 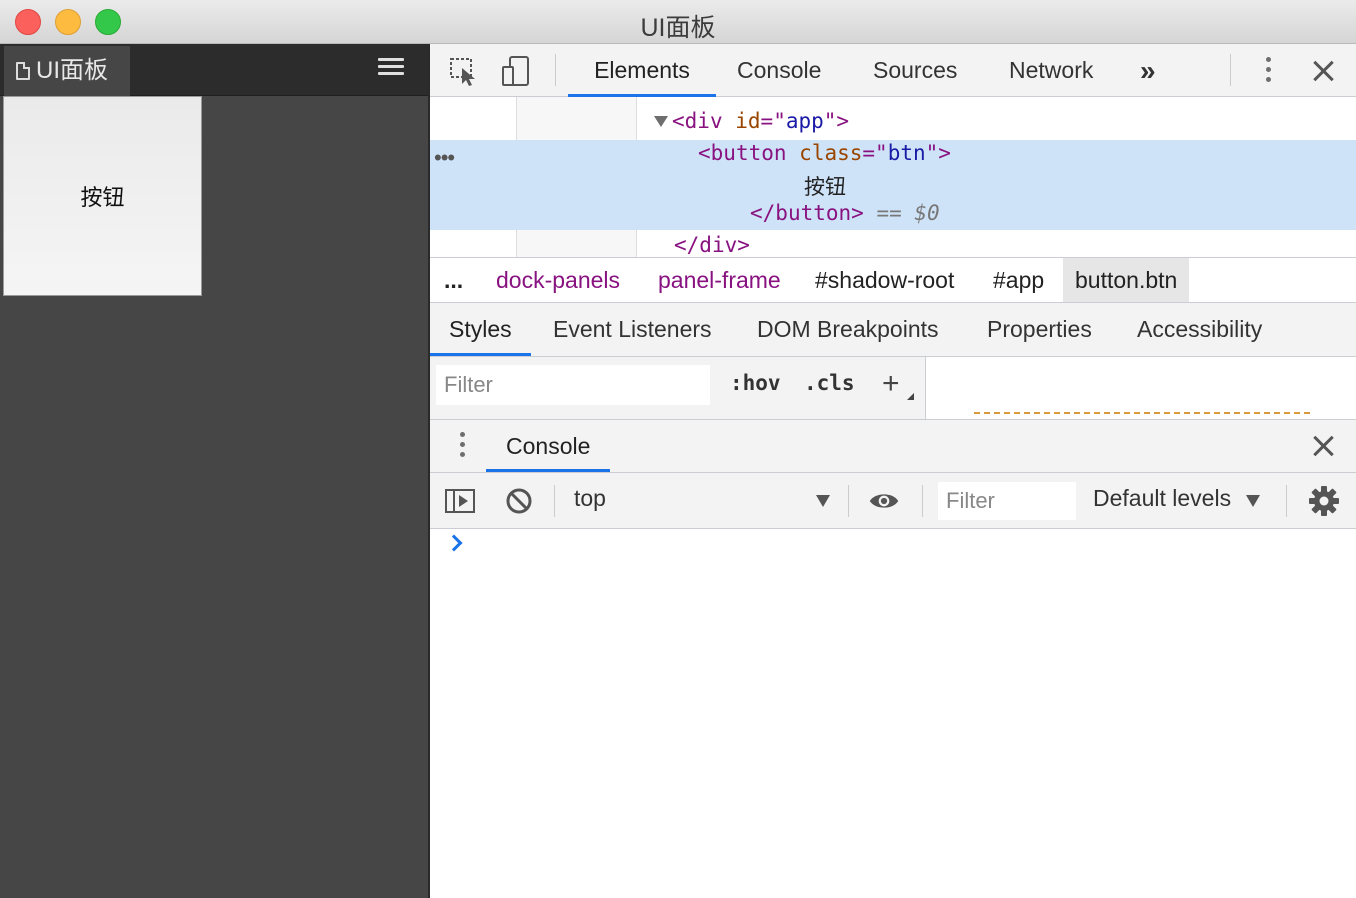 What do you see at coordinates (915, 70) in the screenshot?
I see `tab-sources: Sources` at bounding box center [915, 70].